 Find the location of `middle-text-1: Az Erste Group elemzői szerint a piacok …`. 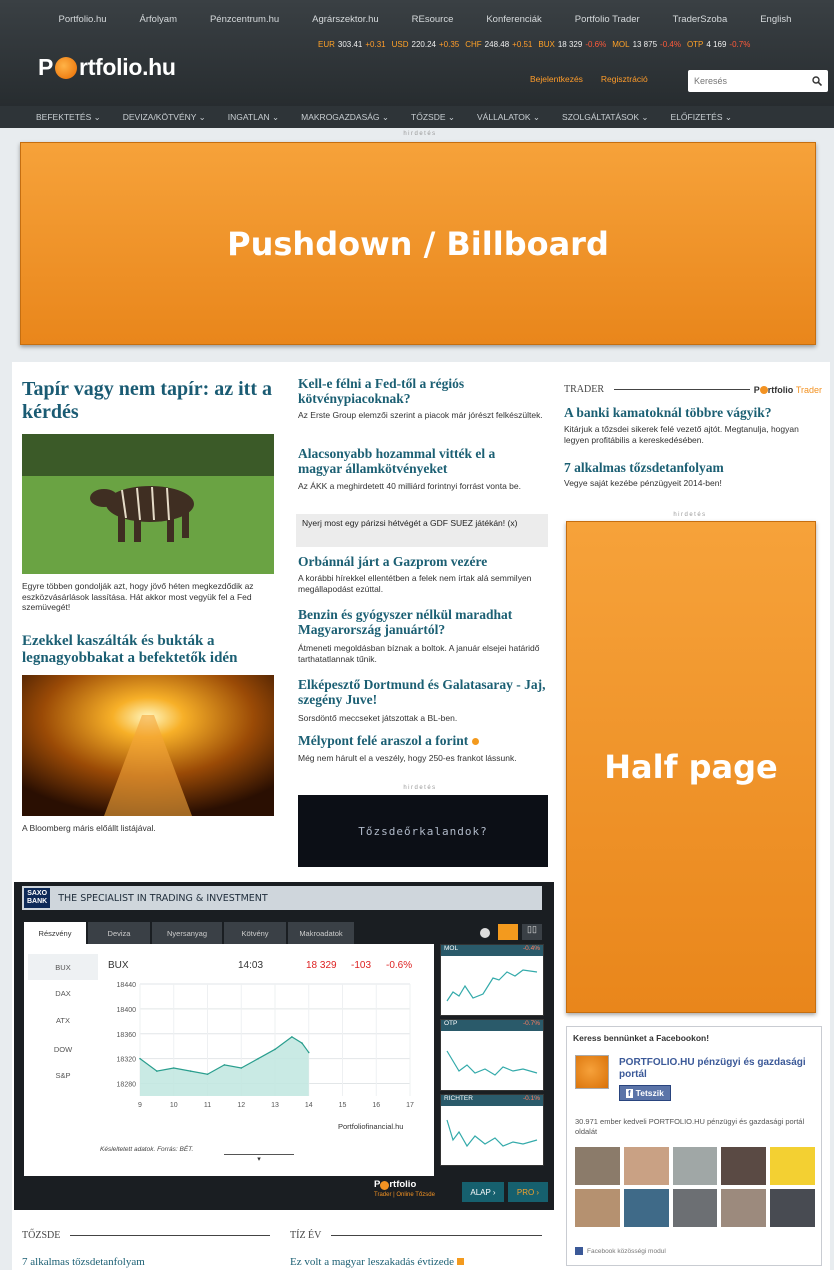

middle-text-1: Az Erste Group elemzői szerint a piacok … is located at coordinates (420, 415).